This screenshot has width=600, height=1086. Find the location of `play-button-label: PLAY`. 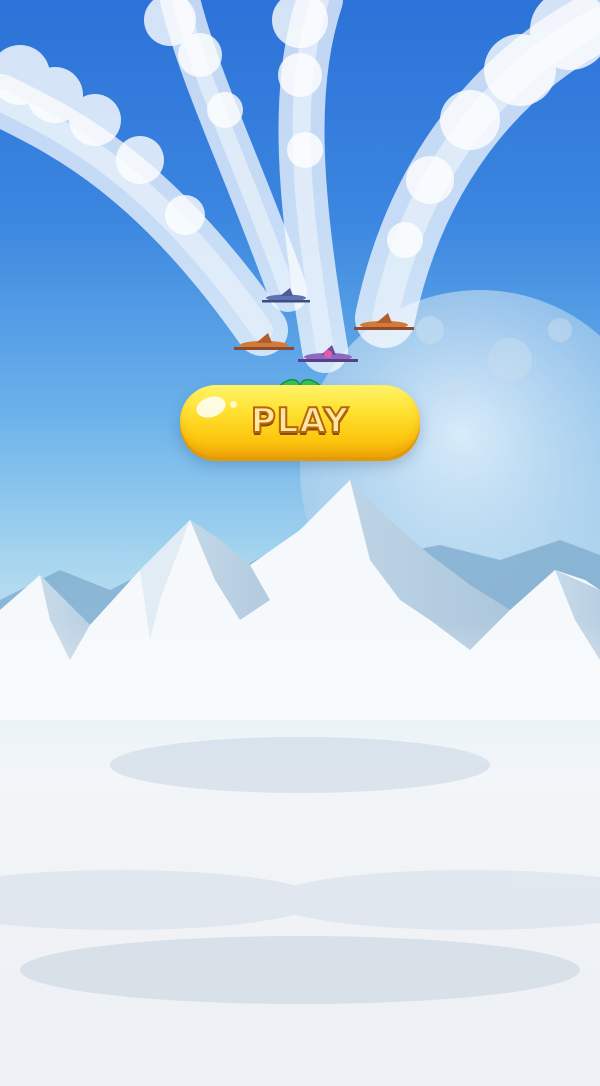

play-button-label: PLAY is located at coordinates (300, 421).